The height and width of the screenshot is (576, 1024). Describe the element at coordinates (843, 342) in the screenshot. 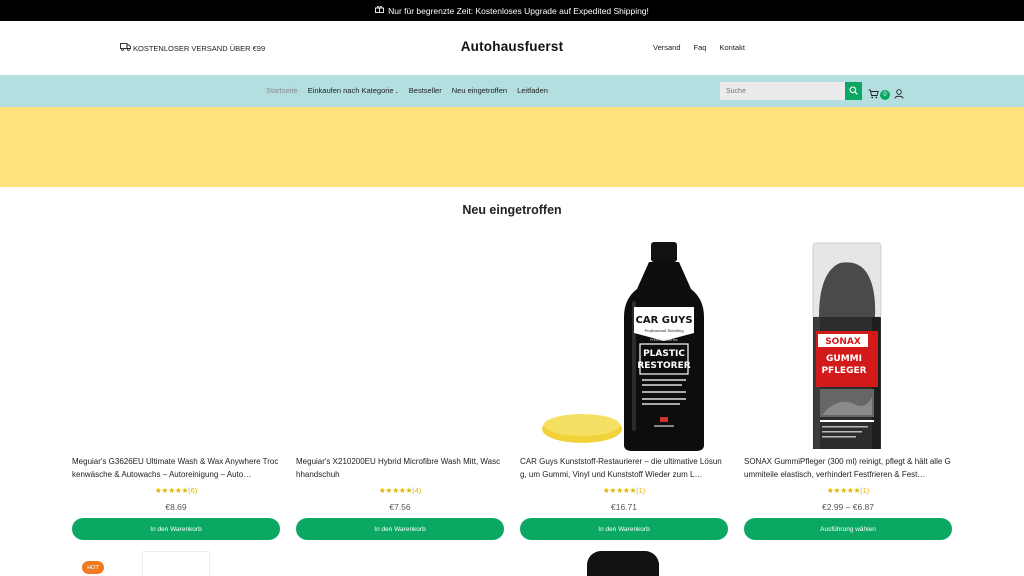

I see `sonax-label: SONAX` at that location.